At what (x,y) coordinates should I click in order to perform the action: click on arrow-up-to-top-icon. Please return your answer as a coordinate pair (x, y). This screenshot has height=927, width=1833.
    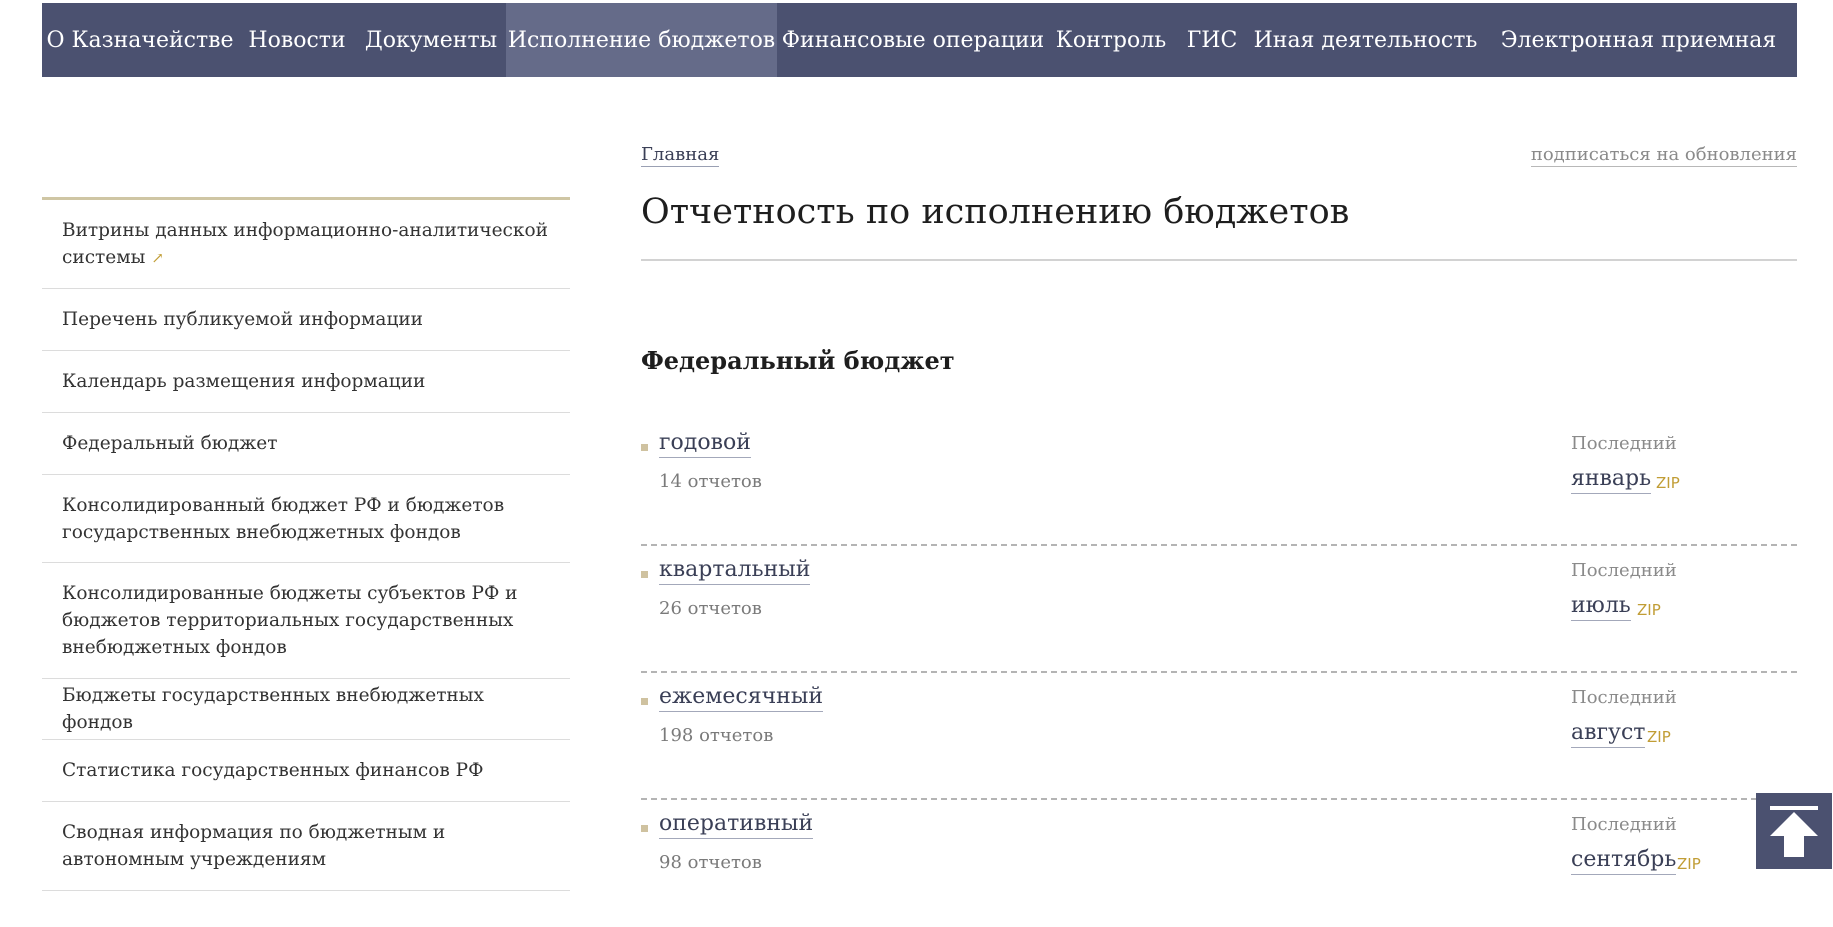
    Looking at the image, I should click on (1794, 831).